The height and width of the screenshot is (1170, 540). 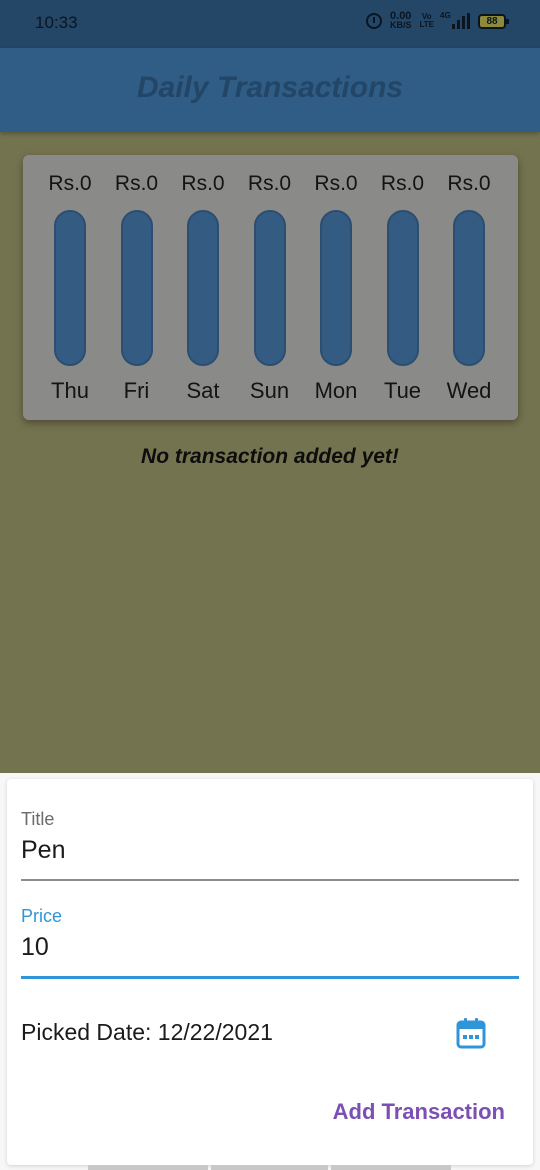 I want to click on price-label: Price, so click(x=42, y=916).